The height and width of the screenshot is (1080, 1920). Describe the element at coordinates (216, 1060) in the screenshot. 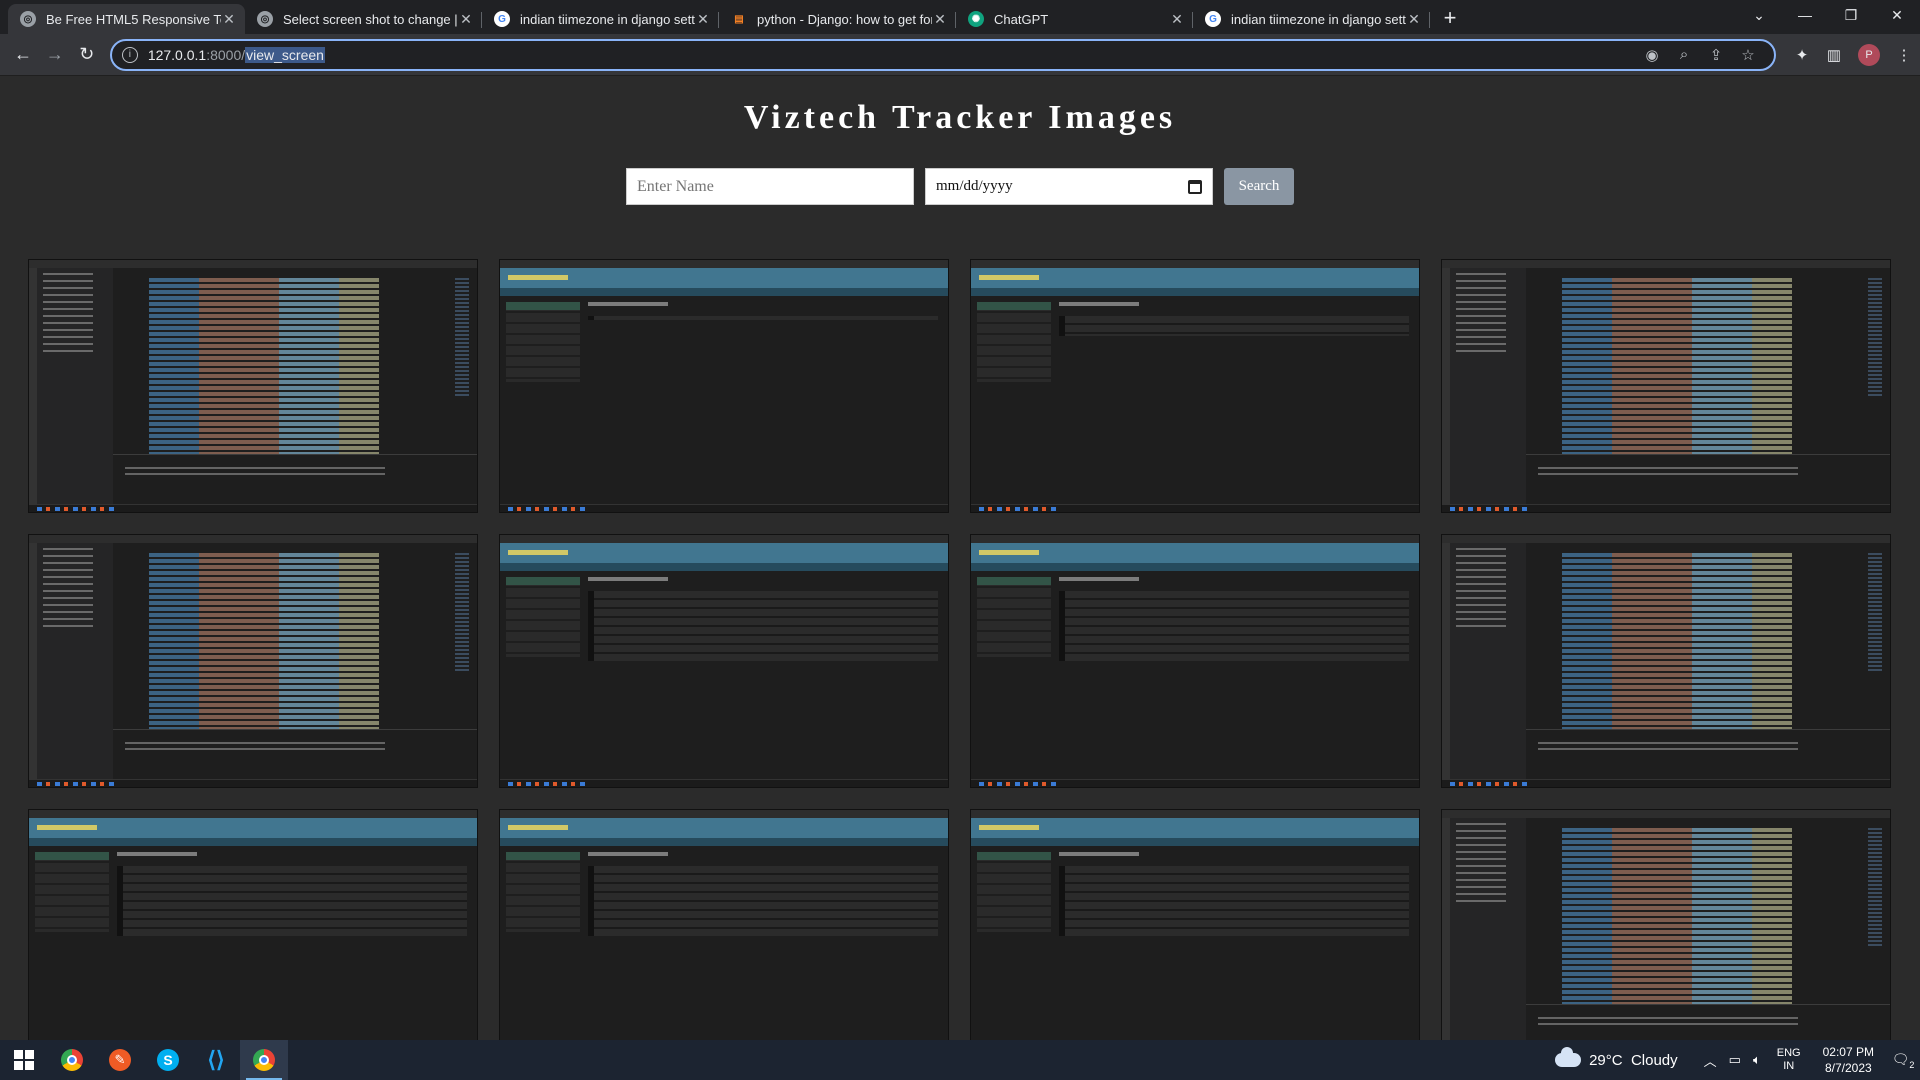

I see `vscode-icon: ⟨⟩` at that location.